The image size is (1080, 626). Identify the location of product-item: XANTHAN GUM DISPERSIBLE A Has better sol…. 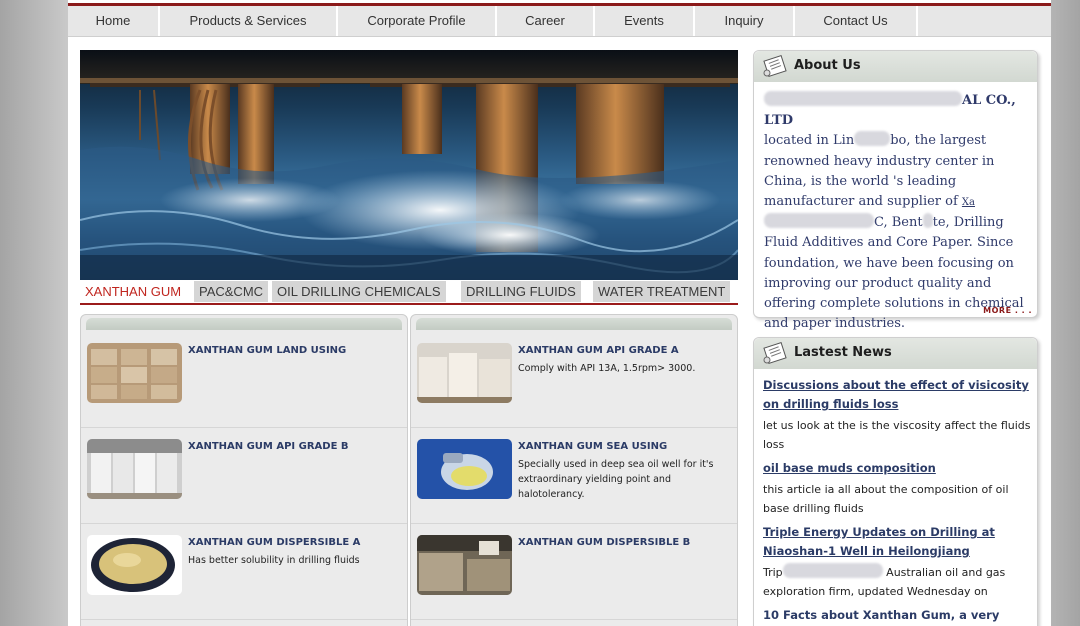
(244, 571).